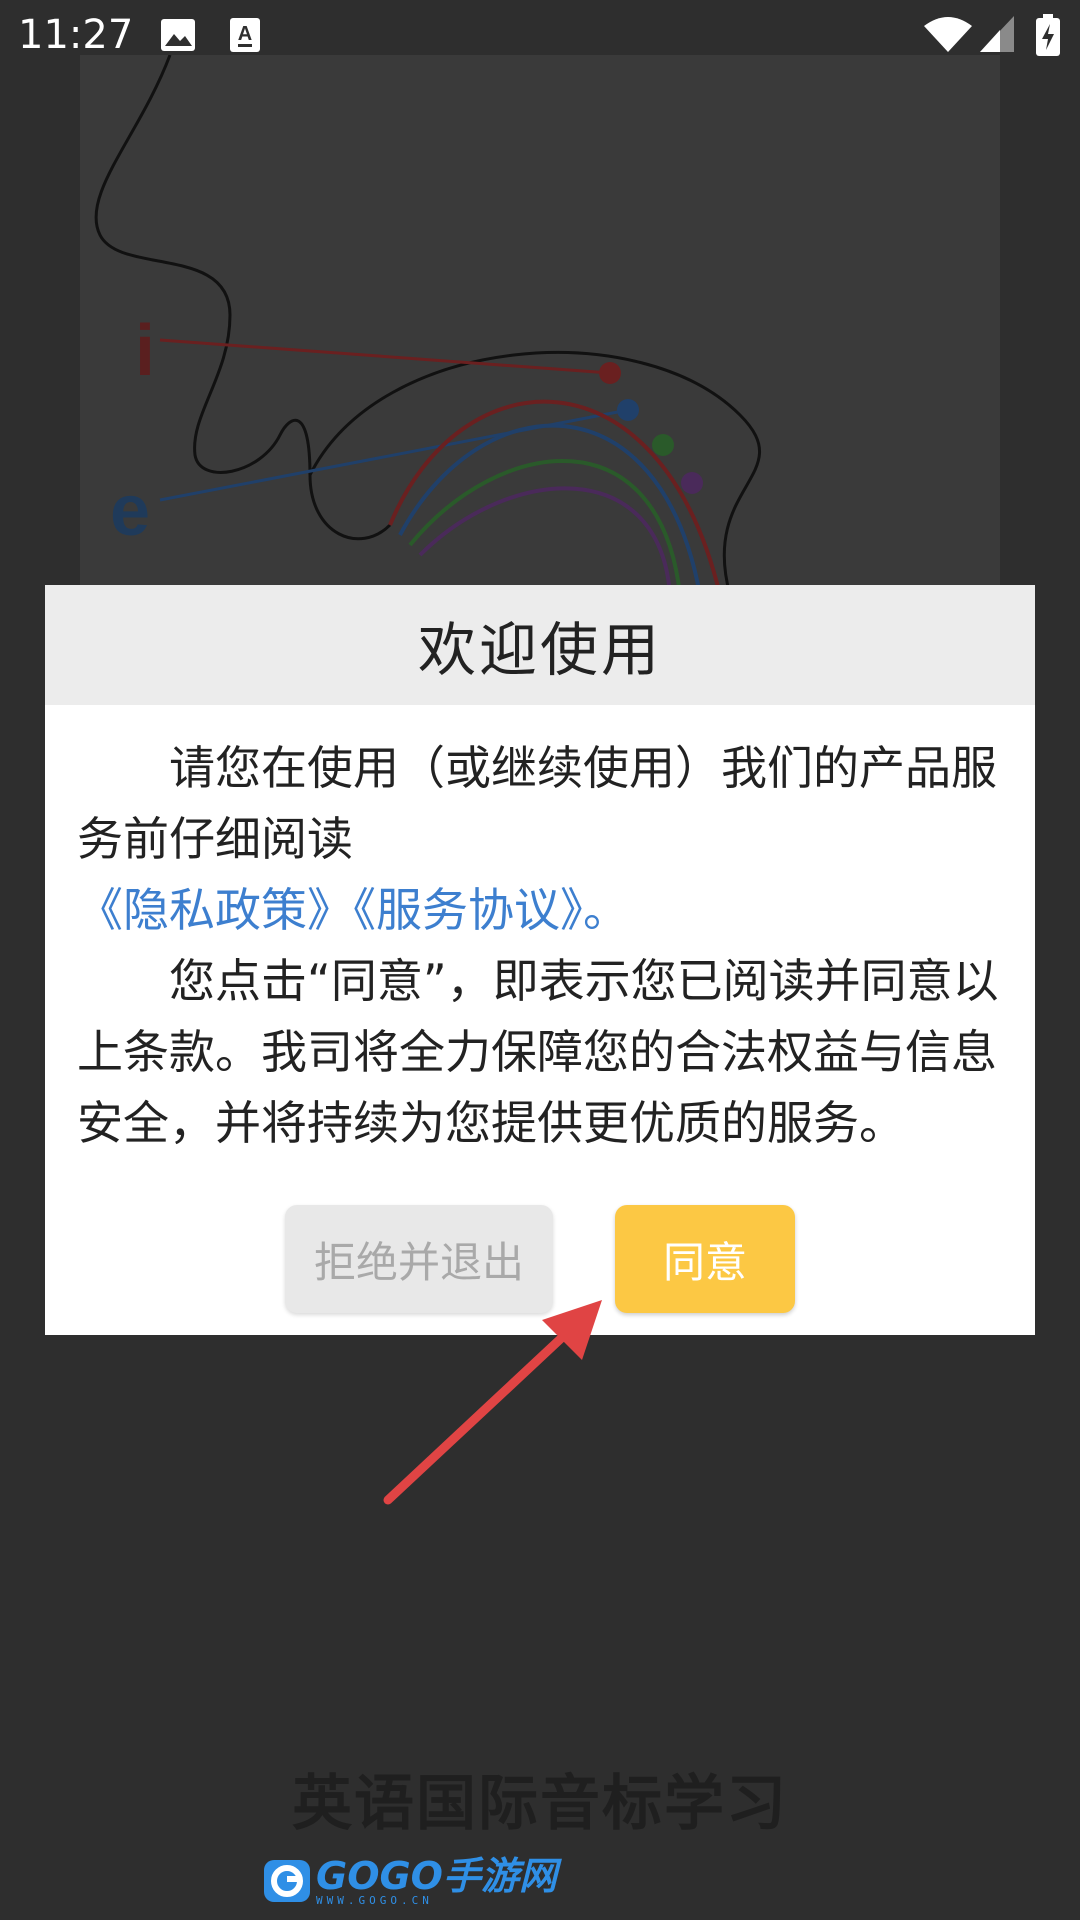 The width and height of the screenshot is (1080, 1920). Describe the element at coordinates (1048, 35) in the screenshot. I see `battery-charging-icon` at that location.